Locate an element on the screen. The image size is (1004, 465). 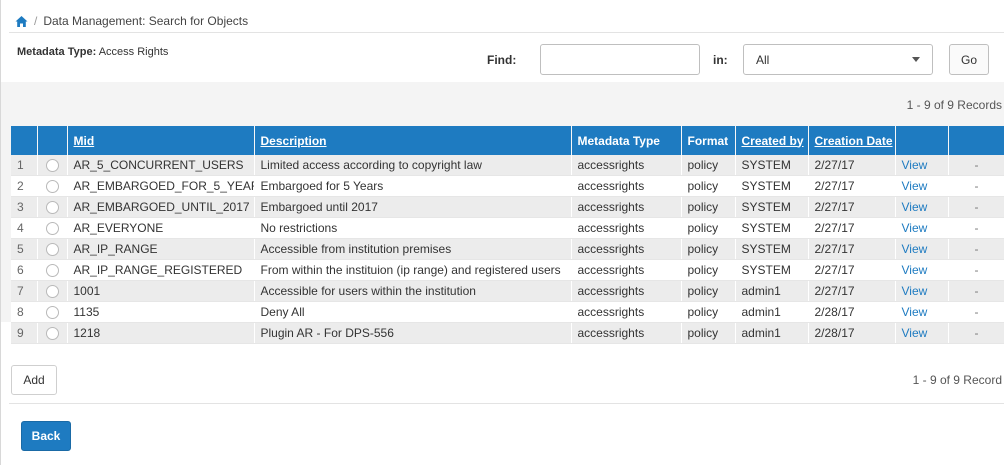
breadcrumb: / Data Management: Search for Objects is located at coordinates (131, 21).